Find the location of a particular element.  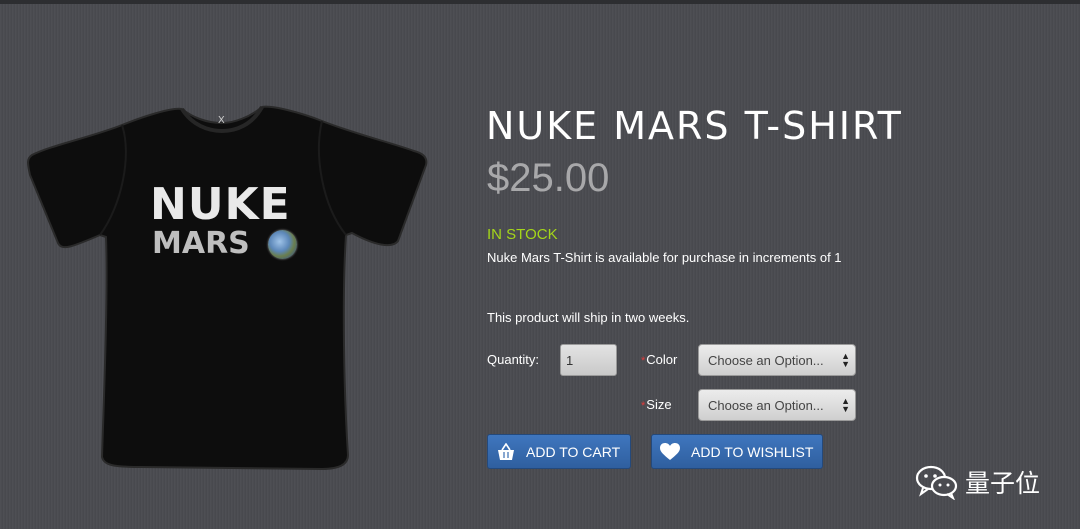

size-label: *Size is located at coordinates (656, 404).